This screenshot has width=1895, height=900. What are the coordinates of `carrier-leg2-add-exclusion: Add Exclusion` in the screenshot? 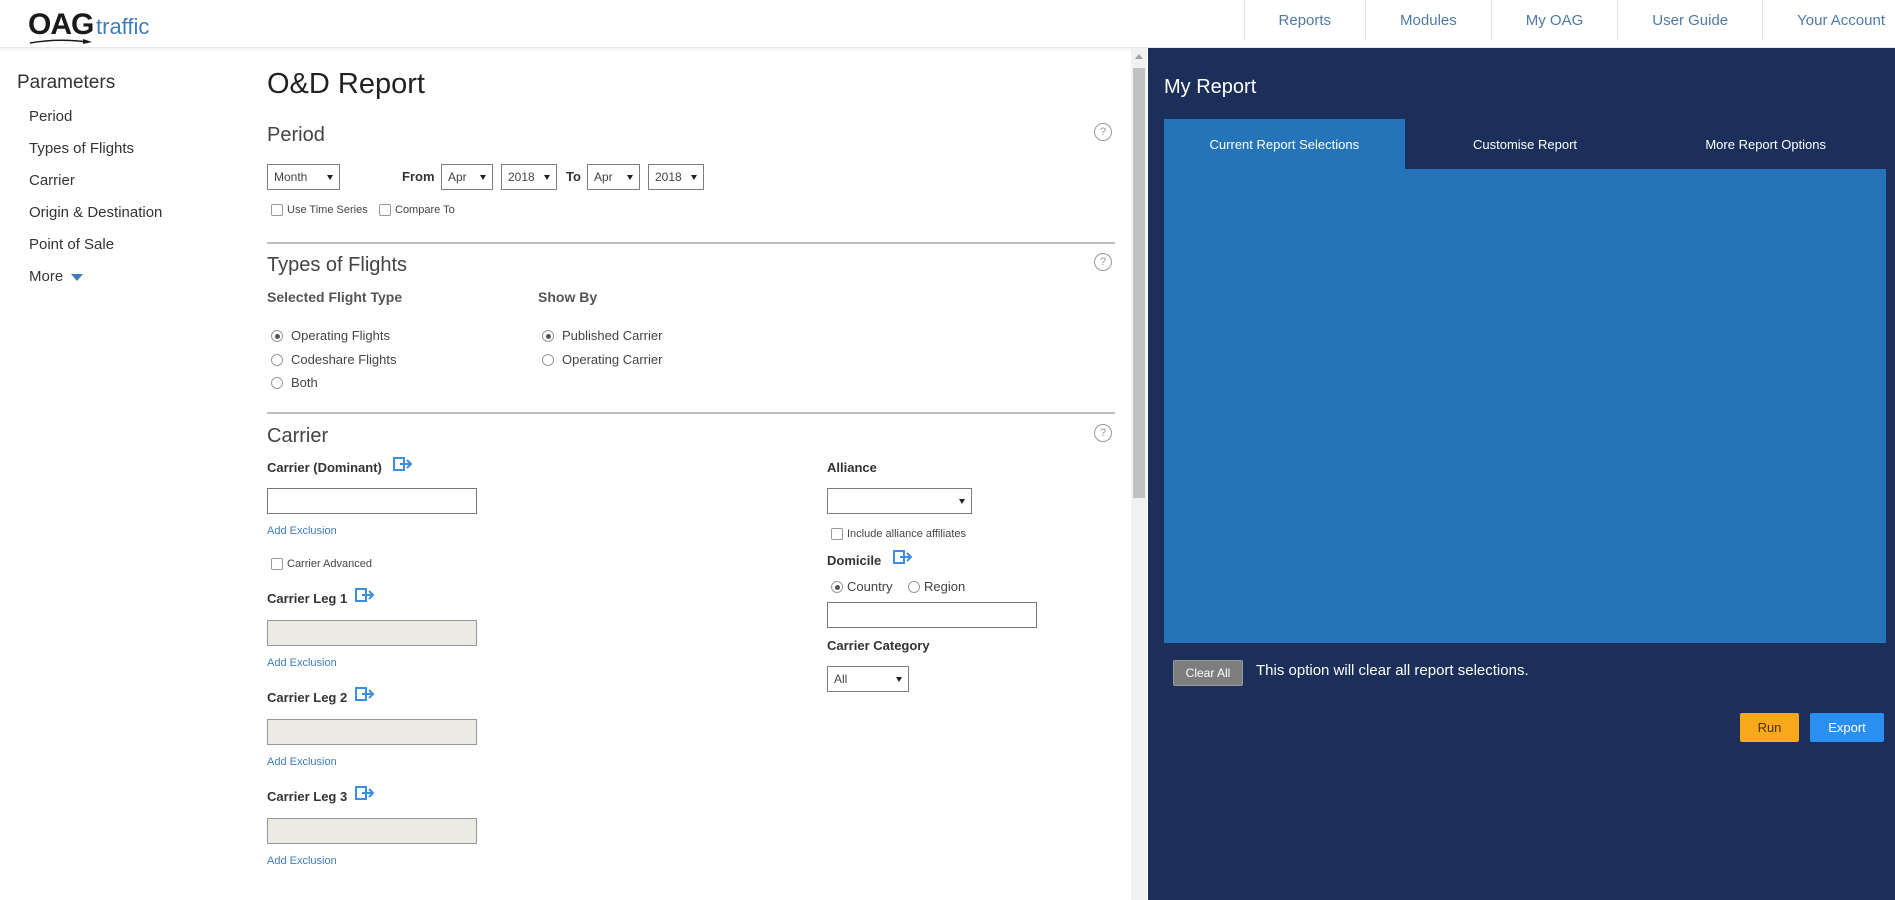 It's located at (302, 762).